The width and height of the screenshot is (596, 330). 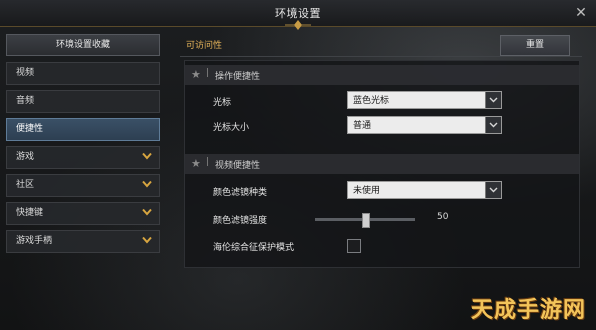 What do you see at coordinates (443, 217) in the screenshot?
I see `color-filter-strength-value: 50` at bounding box center [443, 217].